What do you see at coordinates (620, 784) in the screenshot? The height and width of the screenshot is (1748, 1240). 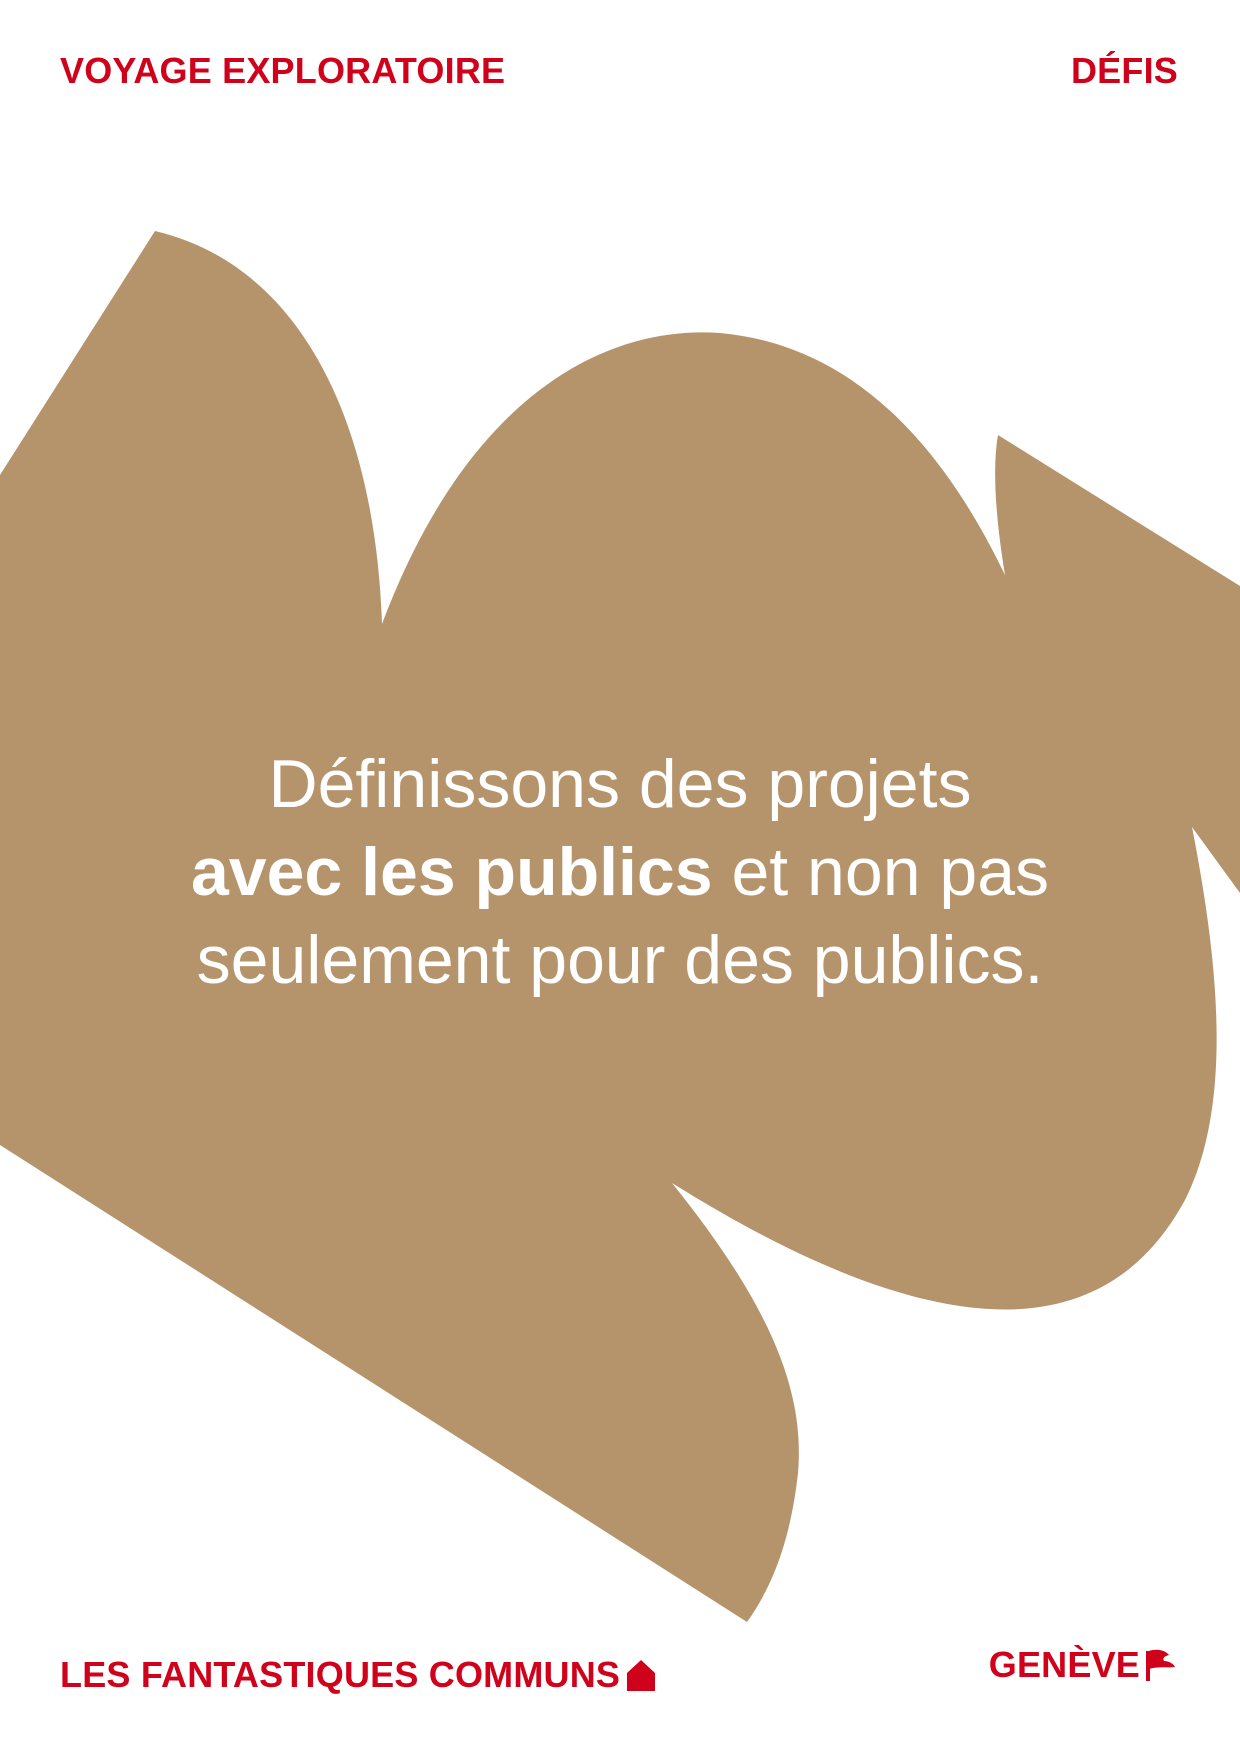 I see `statement-line-1: Définissons des projets` at bounding box center [620, 784].